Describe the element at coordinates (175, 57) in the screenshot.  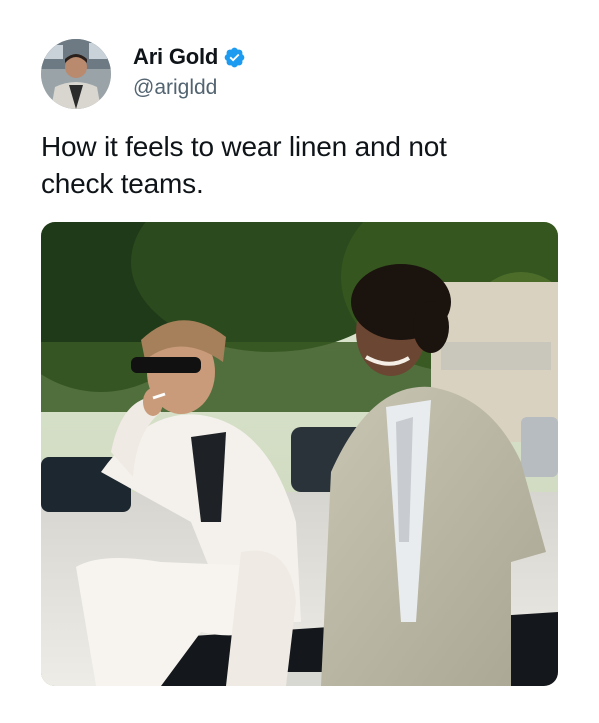
I see `display-name: Ari Gold` at that location.